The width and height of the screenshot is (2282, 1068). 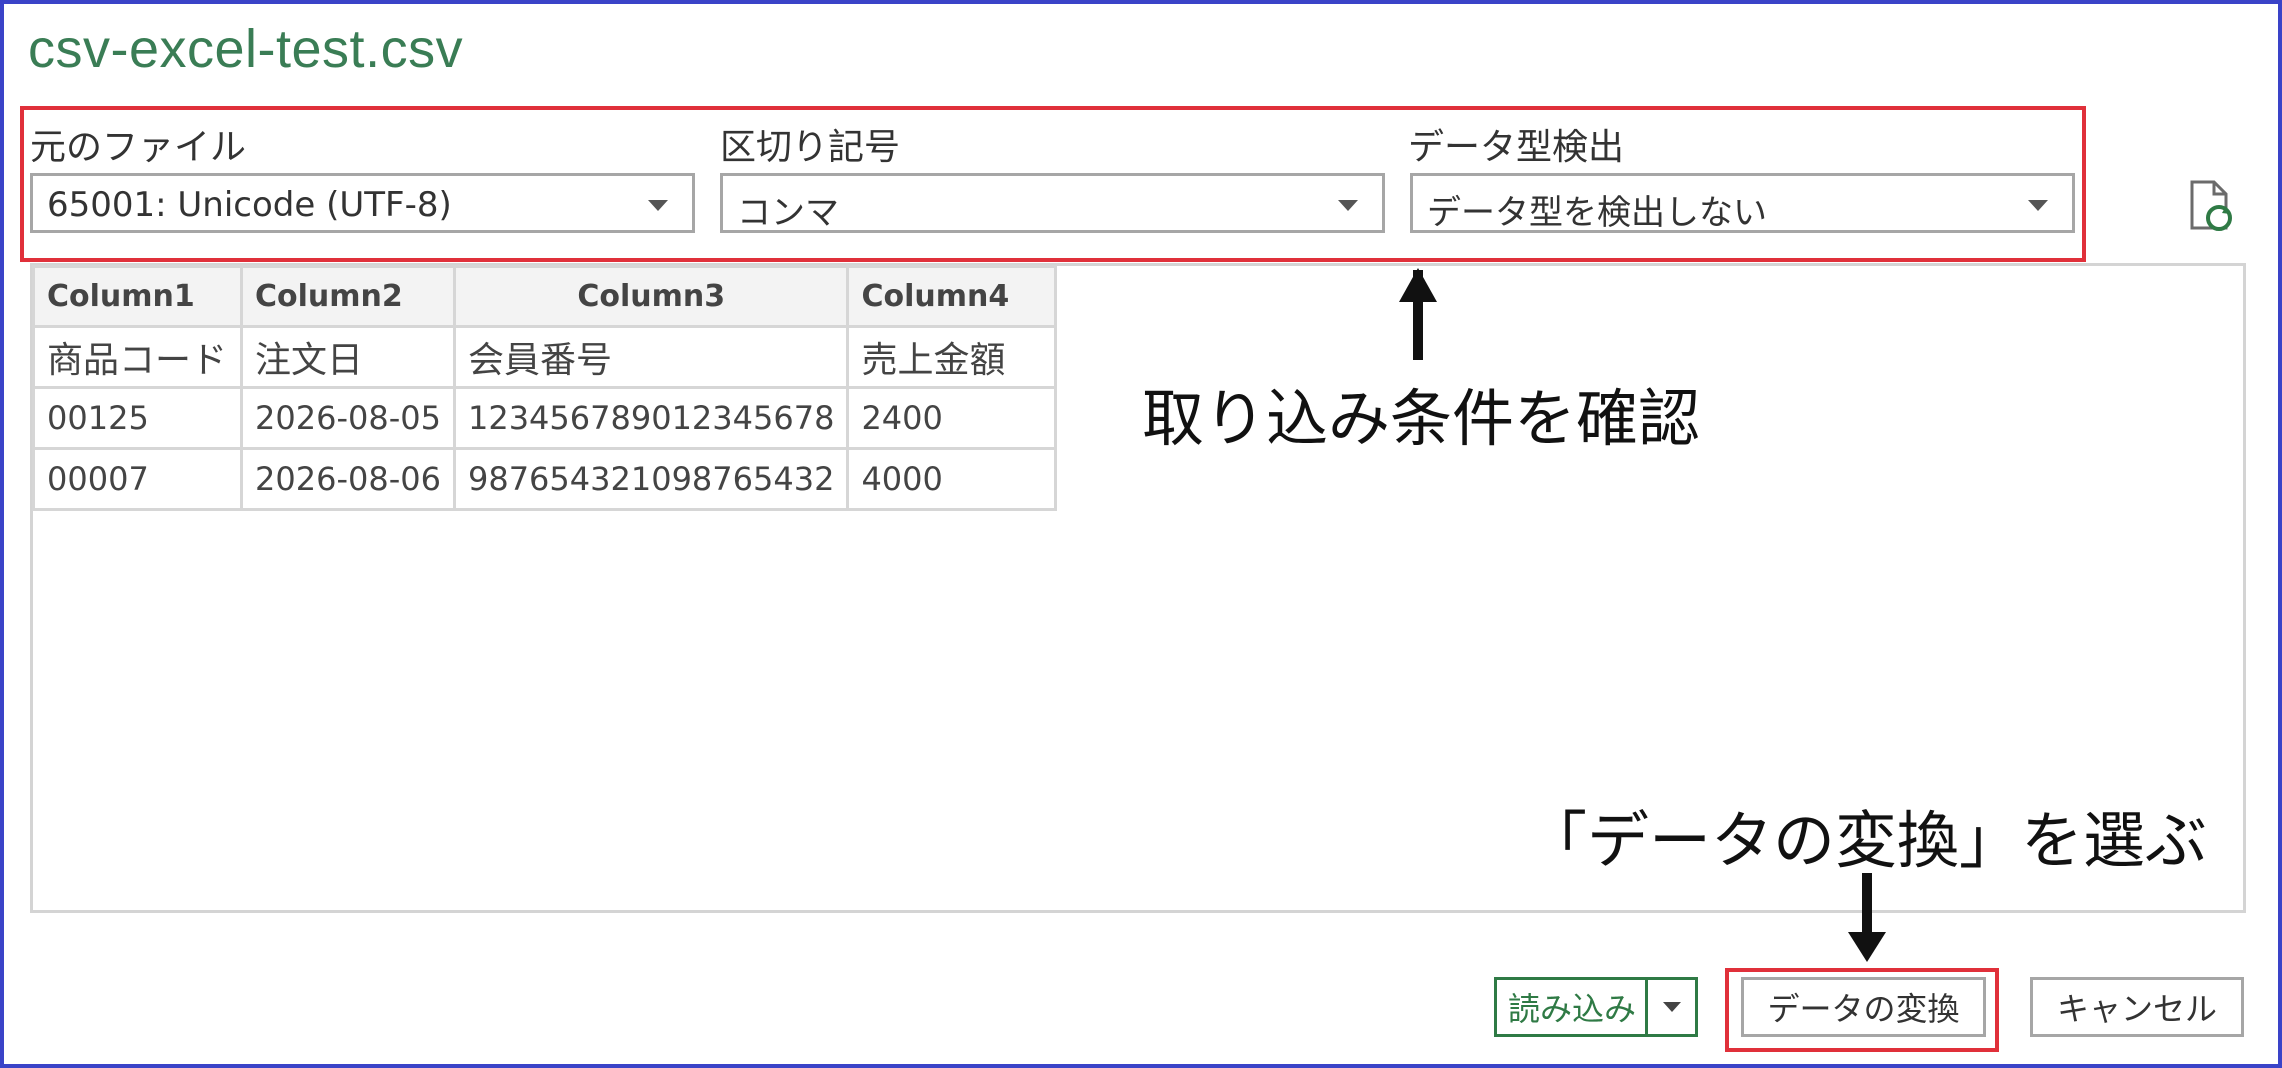 I want to click on file-refresh-icon, so click(x=2211, y=206).